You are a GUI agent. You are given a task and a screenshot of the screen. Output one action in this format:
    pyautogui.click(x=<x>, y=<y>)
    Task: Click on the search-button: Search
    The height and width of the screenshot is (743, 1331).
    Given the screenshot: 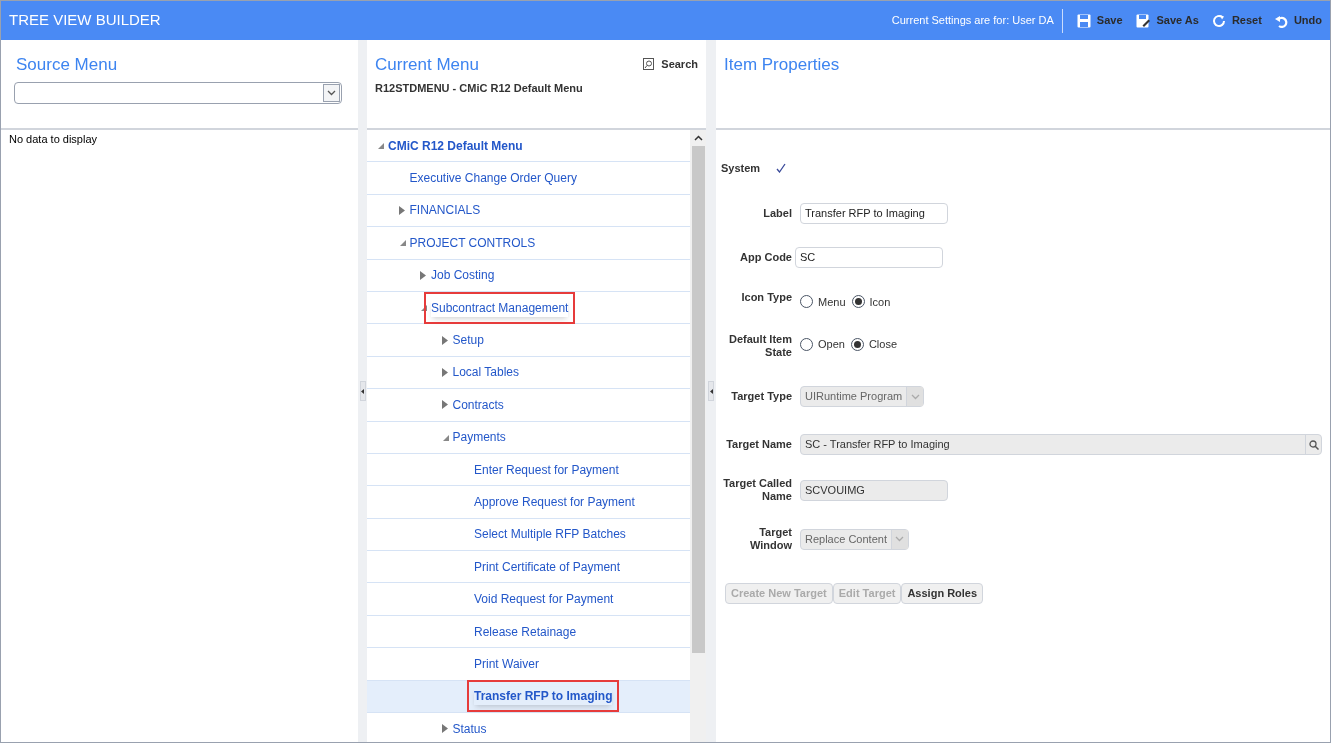 What is the action you would take?
    pyautogui.click(x=670, y=64)
    